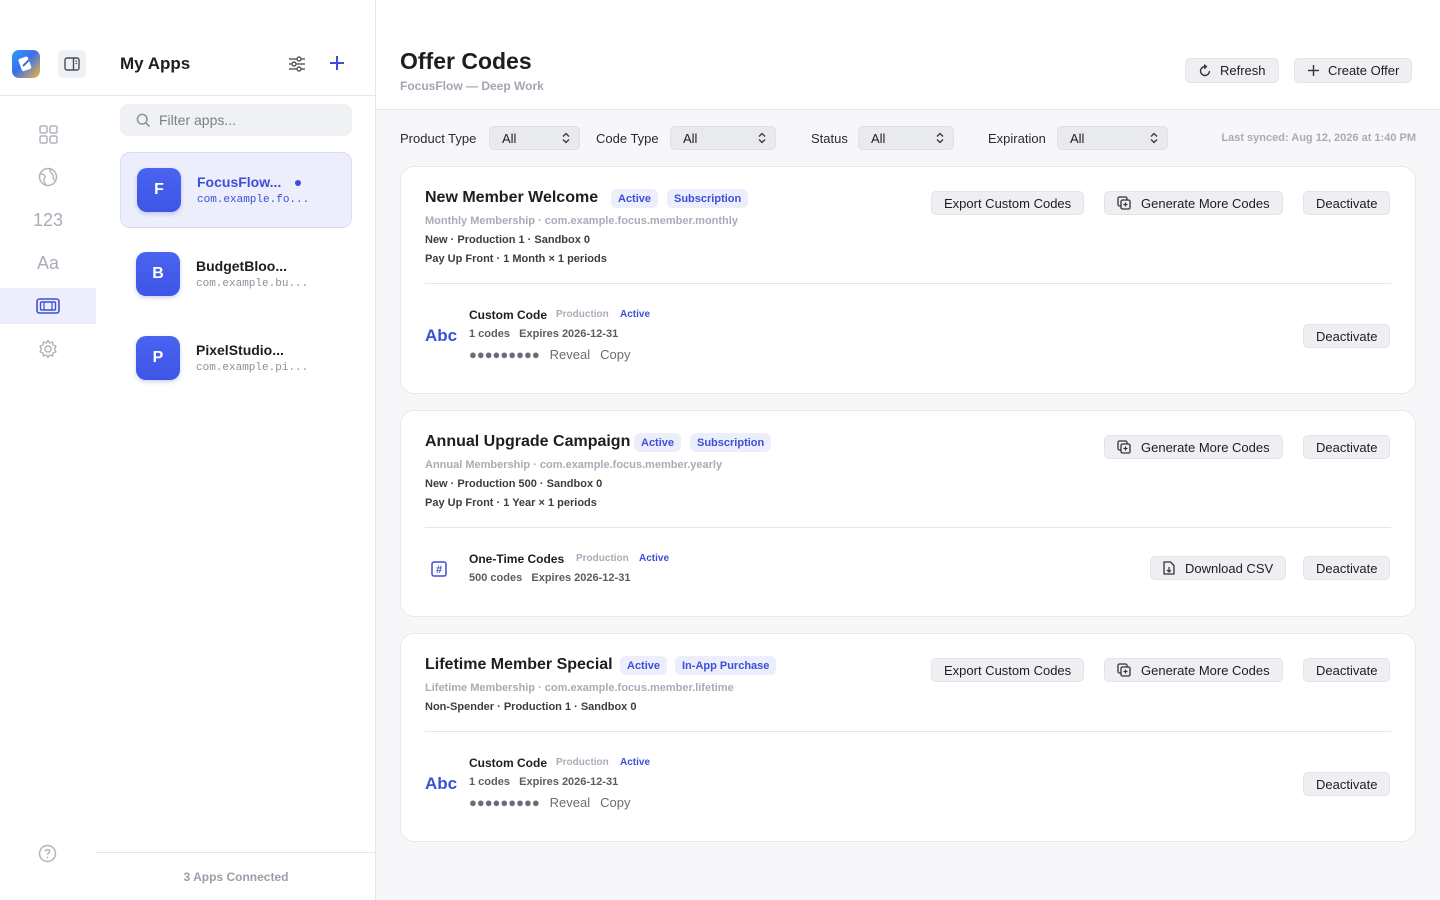 This screenshot has height=900, width=1440. Describe the element at coordinates (1364, 70) in the screenshot. I see `create-offer-label: Create Offer` at that location.